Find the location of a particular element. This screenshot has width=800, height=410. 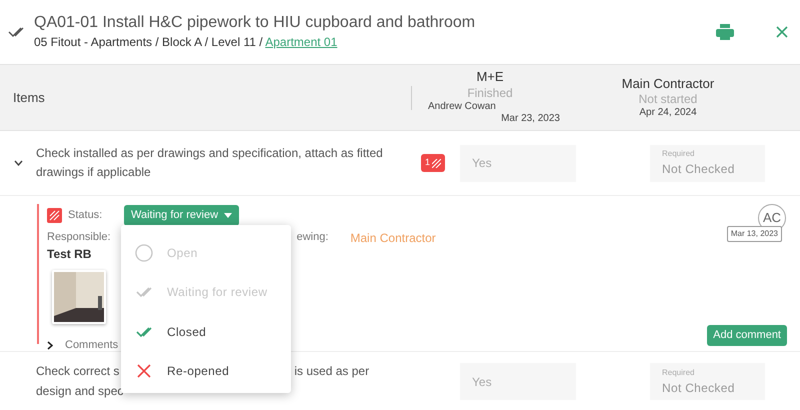

print-icon is located at coordinates (725, 32).